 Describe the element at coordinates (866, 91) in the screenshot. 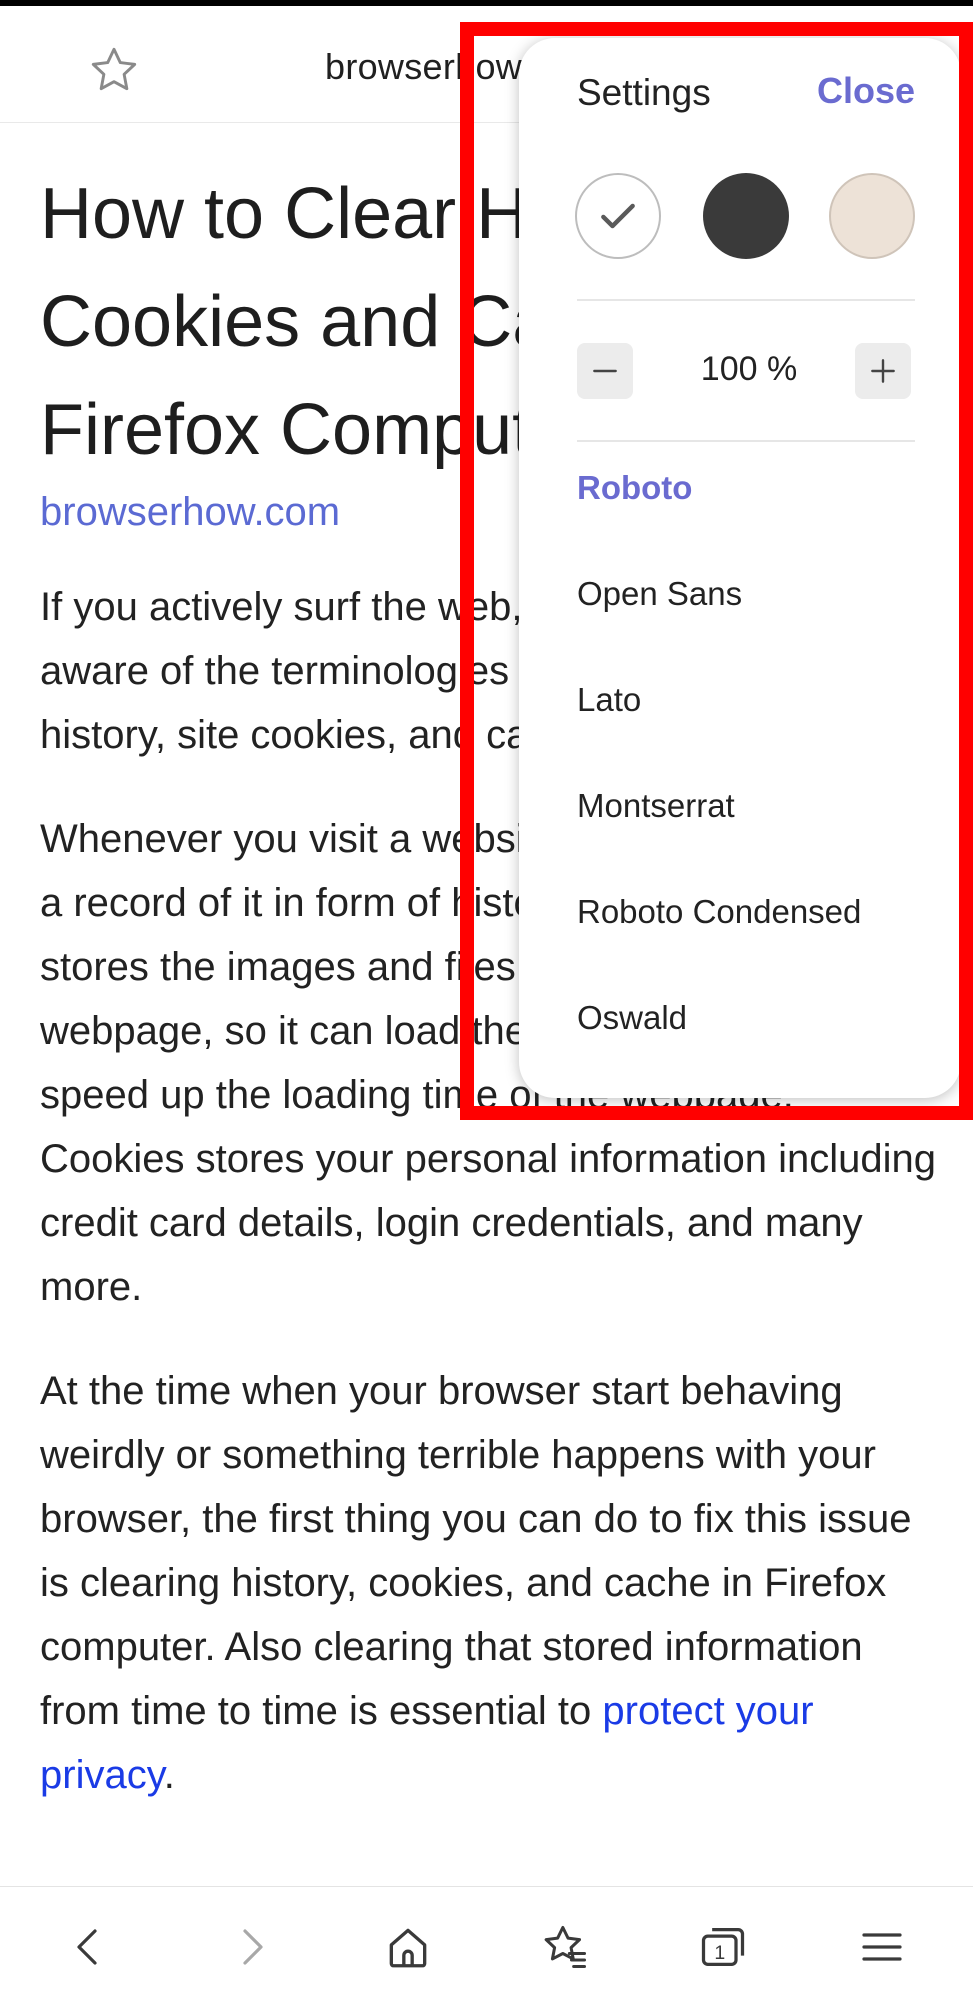

I see `close-button: Close` at that location.